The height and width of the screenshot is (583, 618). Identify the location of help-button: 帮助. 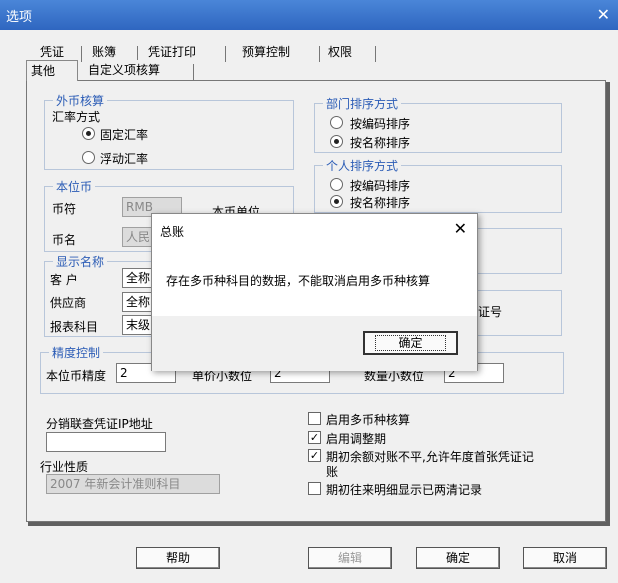
(178, 558).